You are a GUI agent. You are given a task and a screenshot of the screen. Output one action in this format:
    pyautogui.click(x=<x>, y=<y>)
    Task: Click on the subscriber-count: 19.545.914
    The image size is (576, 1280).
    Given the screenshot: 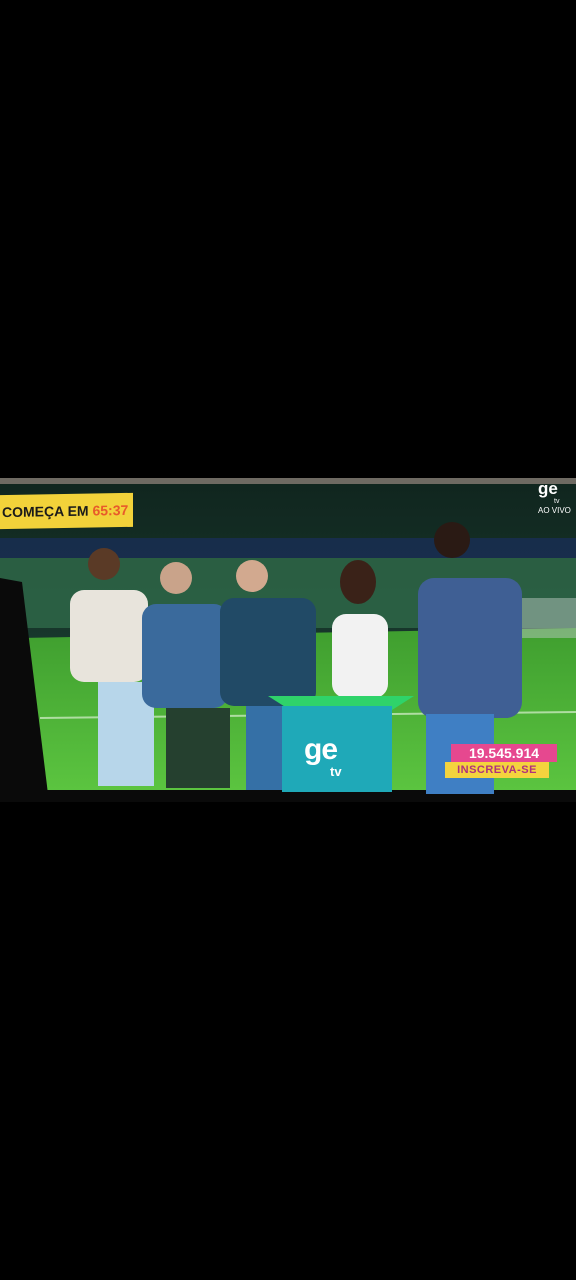 What is the action you would take?
    pyautogui.click(x=504, y=753)
    